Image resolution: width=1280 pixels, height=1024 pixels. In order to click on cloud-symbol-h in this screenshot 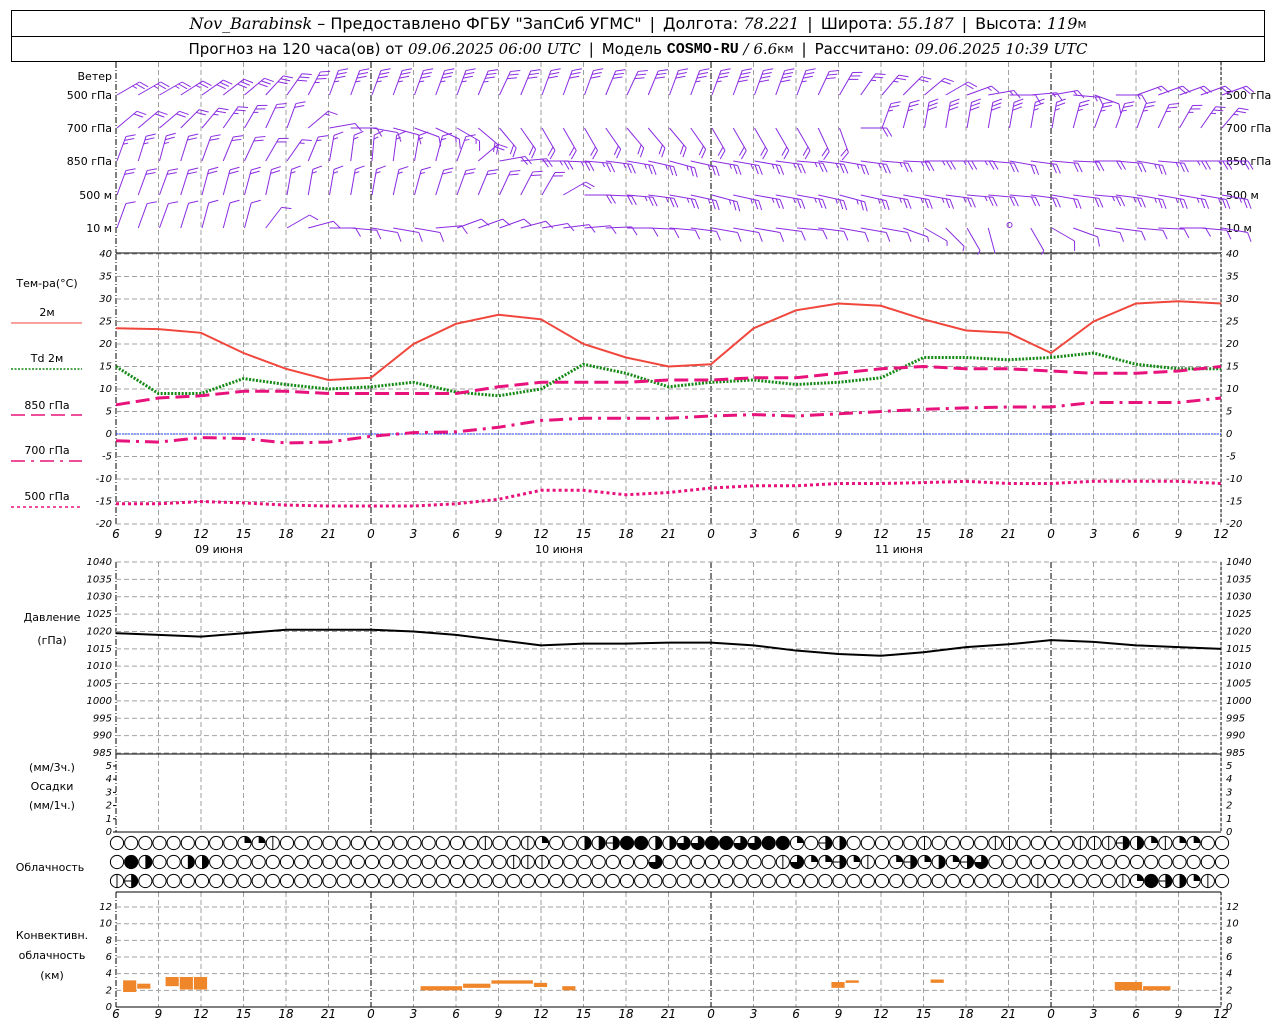, I will do `click(839, 843)`.